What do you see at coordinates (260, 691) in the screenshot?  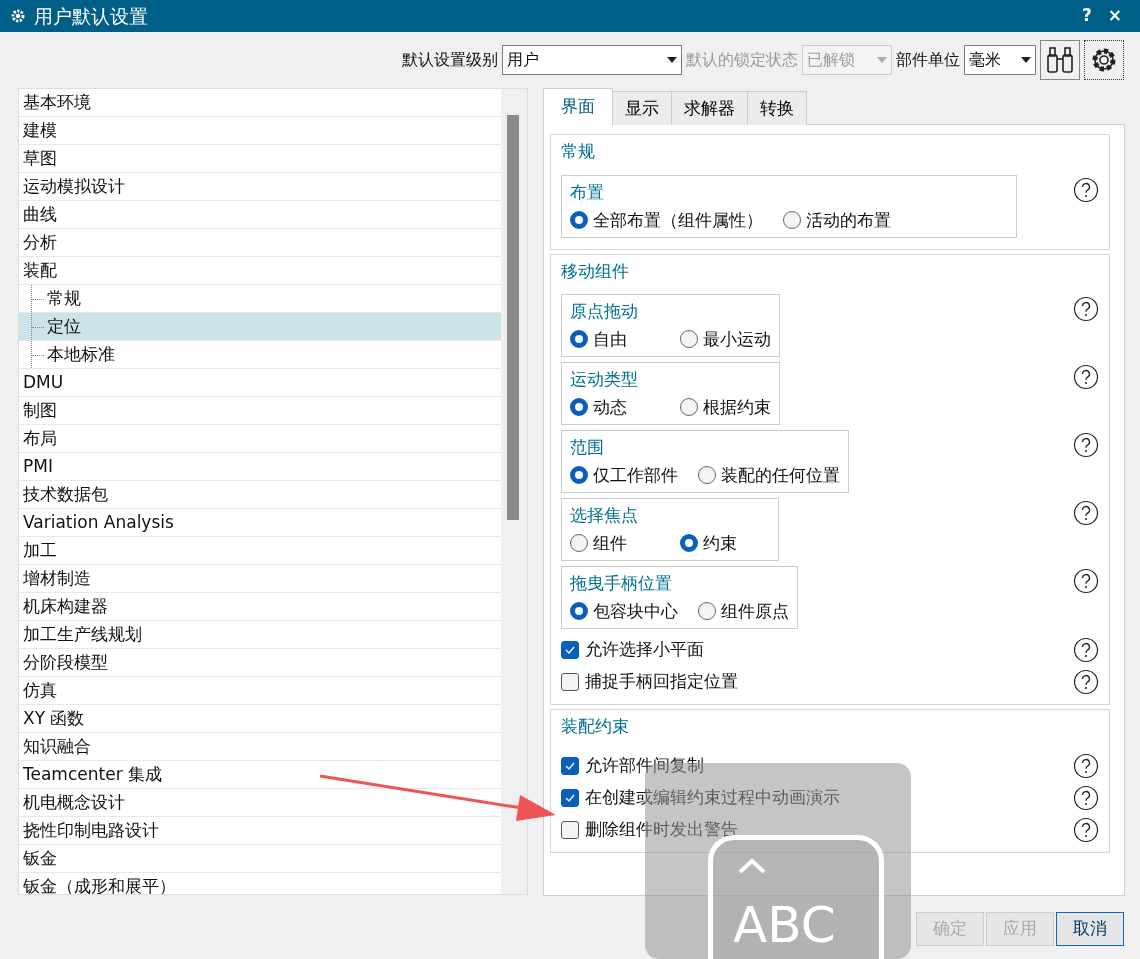 I see `list-item: 仿真` at bounding box center [260, 691].